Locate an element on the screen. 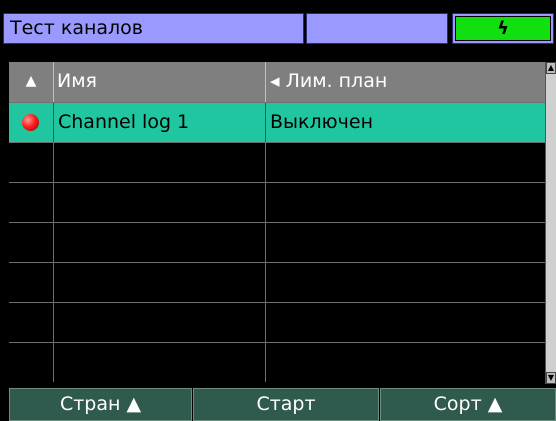 This screenshot has height=421, width=556. title-bar: Тест каналов ϟ is located at coordinates (278, 24).